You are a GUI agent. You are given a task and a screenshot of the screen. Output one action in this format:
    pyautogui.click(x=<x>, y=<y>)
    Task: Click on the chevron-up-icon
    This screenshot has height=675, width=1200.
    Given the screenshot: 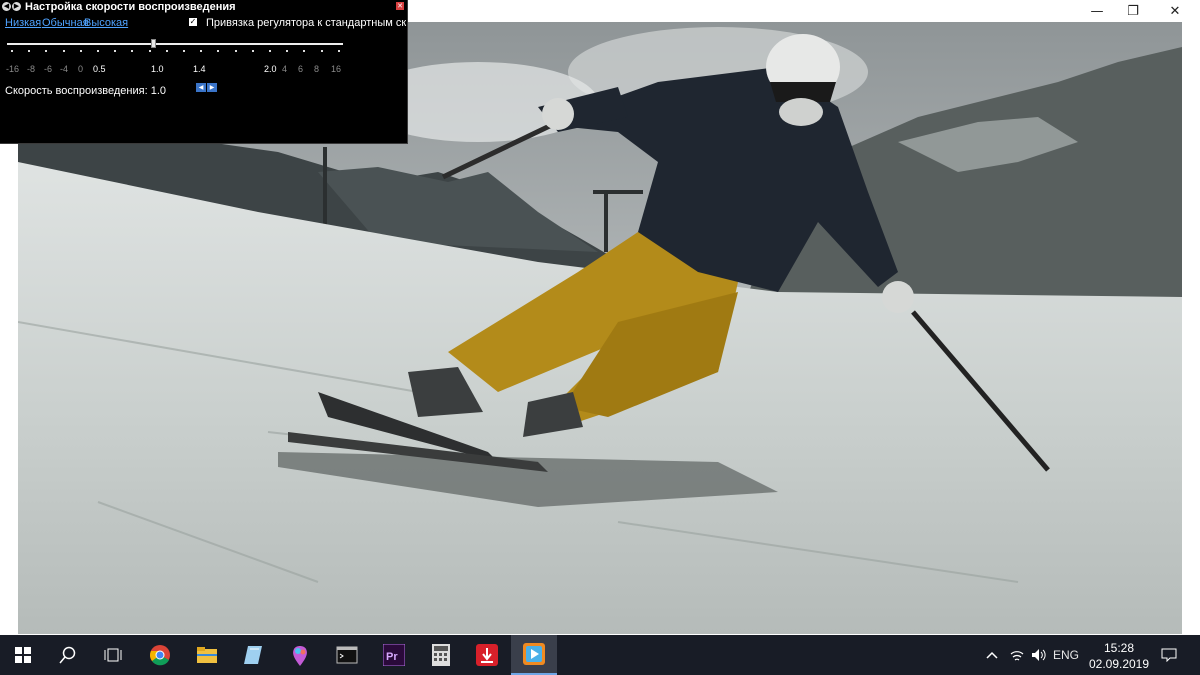 What is the action you would take?
    pyautogui.click(x=992, y=655)
    